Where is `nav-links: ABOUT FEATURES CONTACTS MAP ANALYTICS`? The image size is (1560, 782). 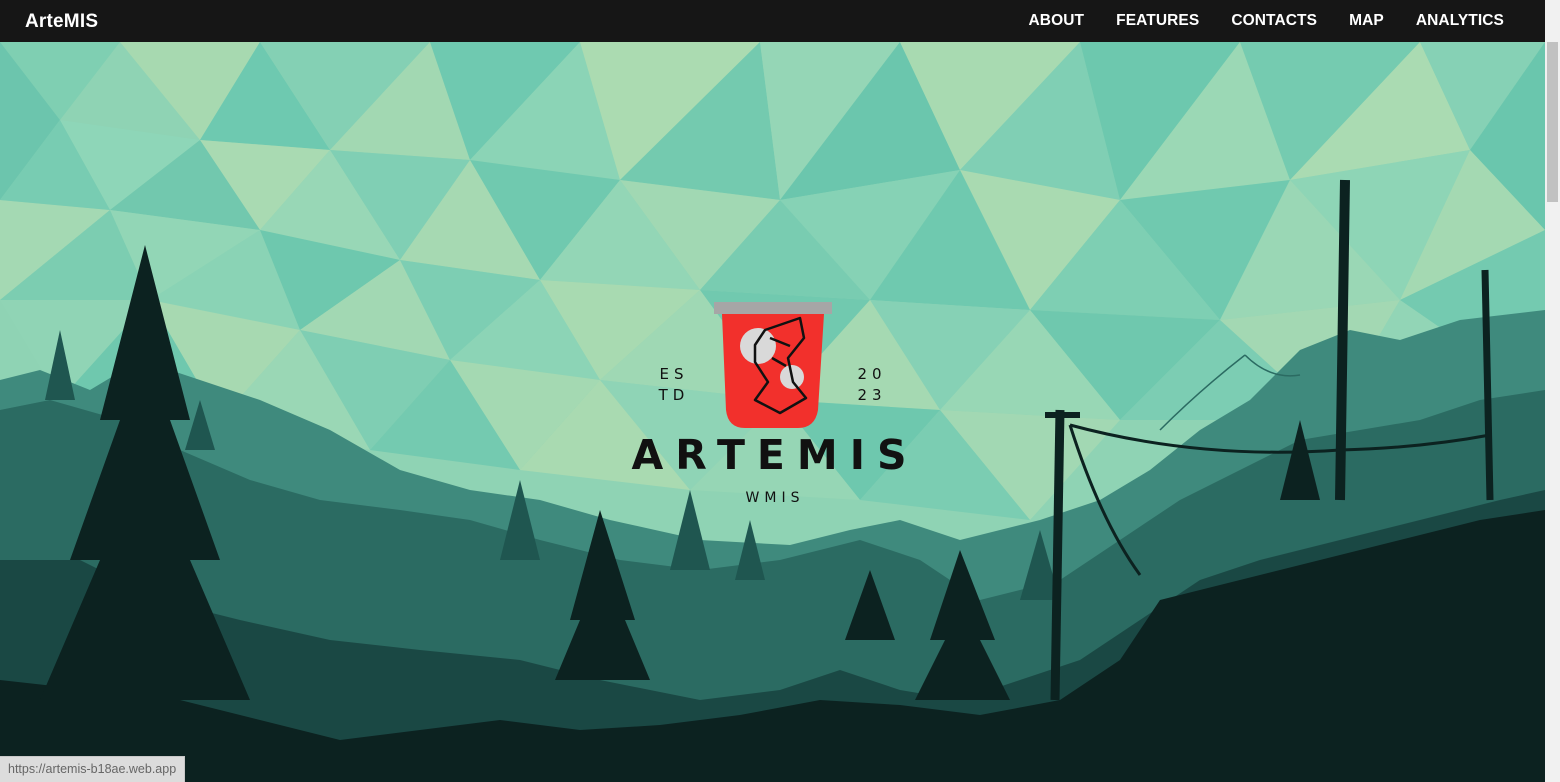
nav-links: ABOUT FEATURES CONTACTS MAP ANALYTICS is located at coordinates (1266, 21).